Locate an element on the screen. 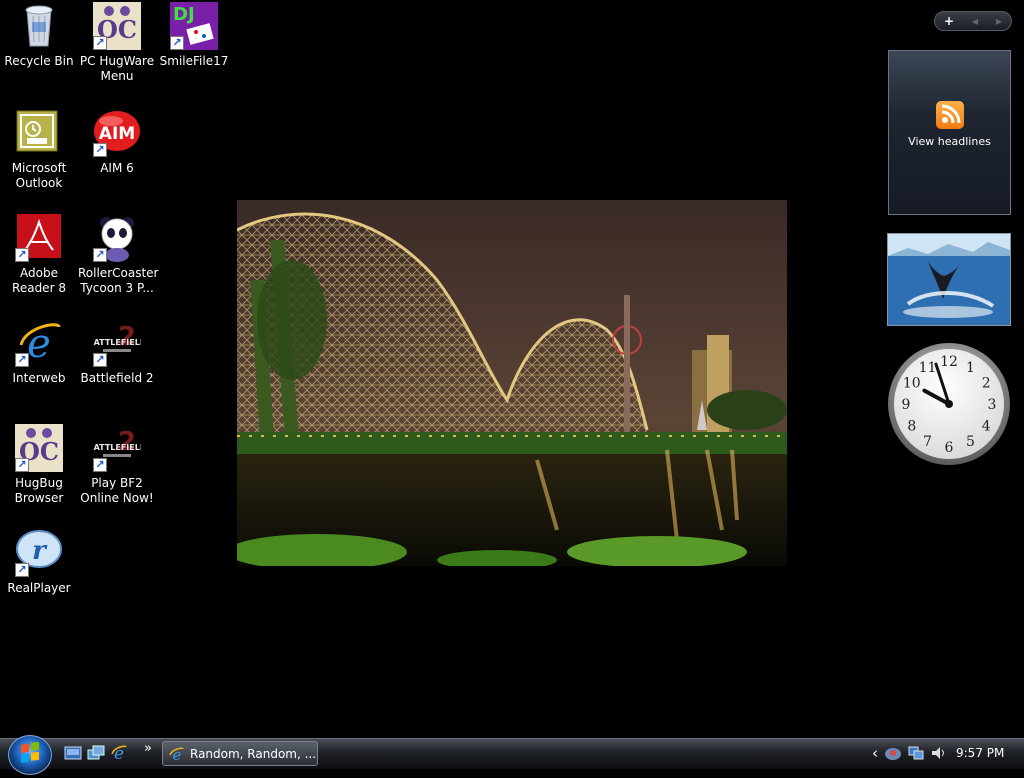 Image resolution: width=1024 pixels, height=778 pixels. view-headlines-link: View headlines is located at coordinates (949, 141).